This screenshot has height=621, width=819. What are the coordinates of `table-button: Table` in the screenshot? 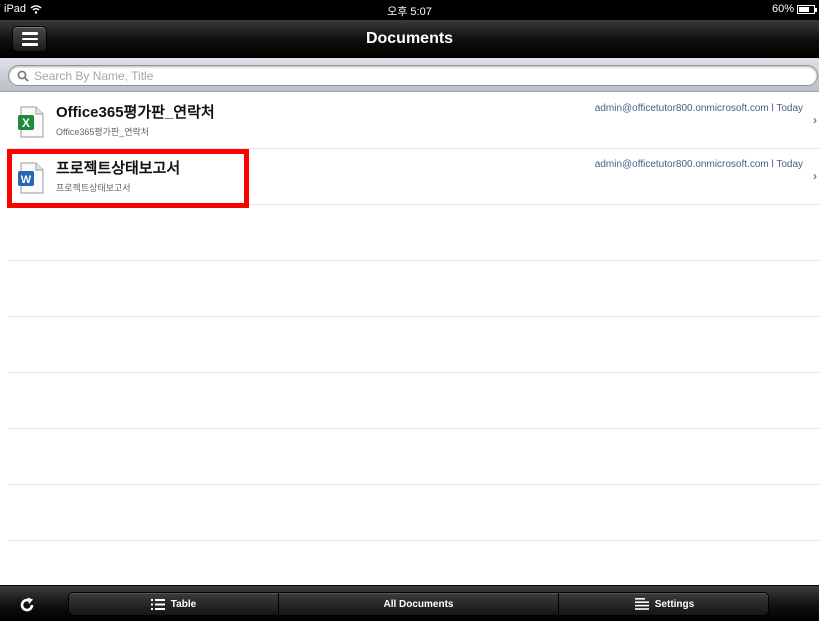 It's located at (174, 604).